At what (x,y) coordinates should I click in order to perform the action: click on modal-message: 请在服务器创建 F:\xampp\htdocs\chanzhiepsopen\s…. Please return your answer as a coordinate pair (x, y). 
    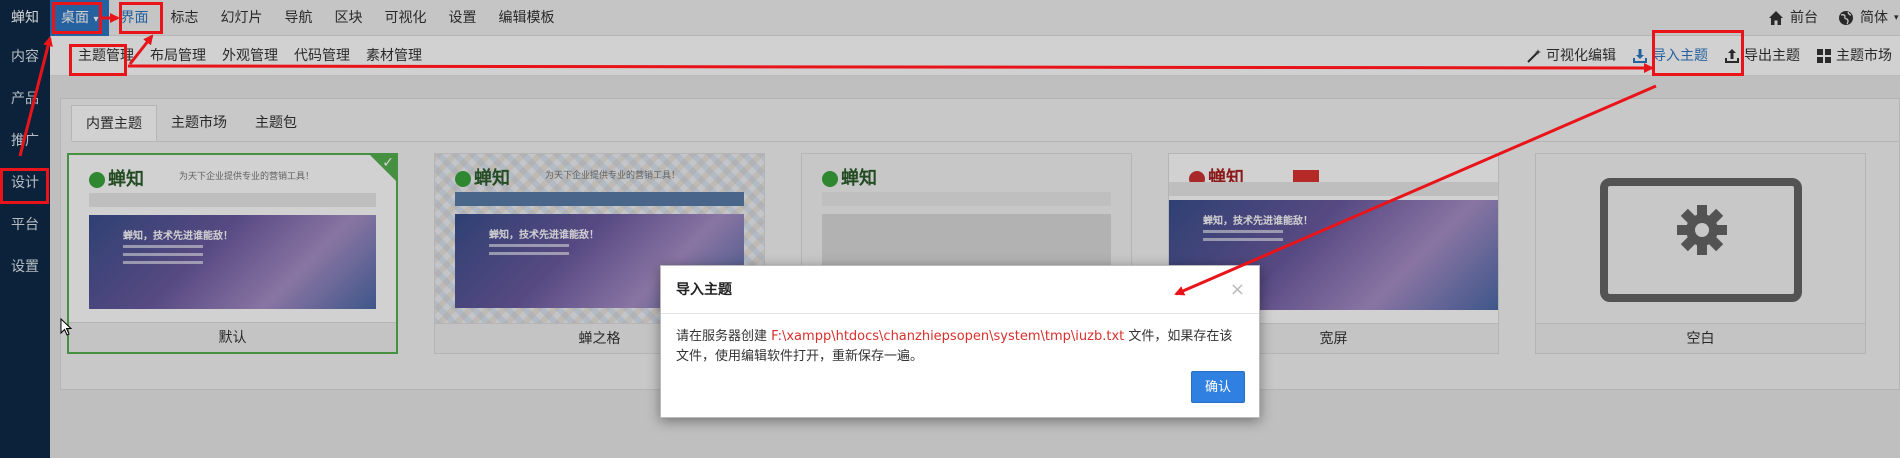
    Looking at the image, I should click on (960, 340).